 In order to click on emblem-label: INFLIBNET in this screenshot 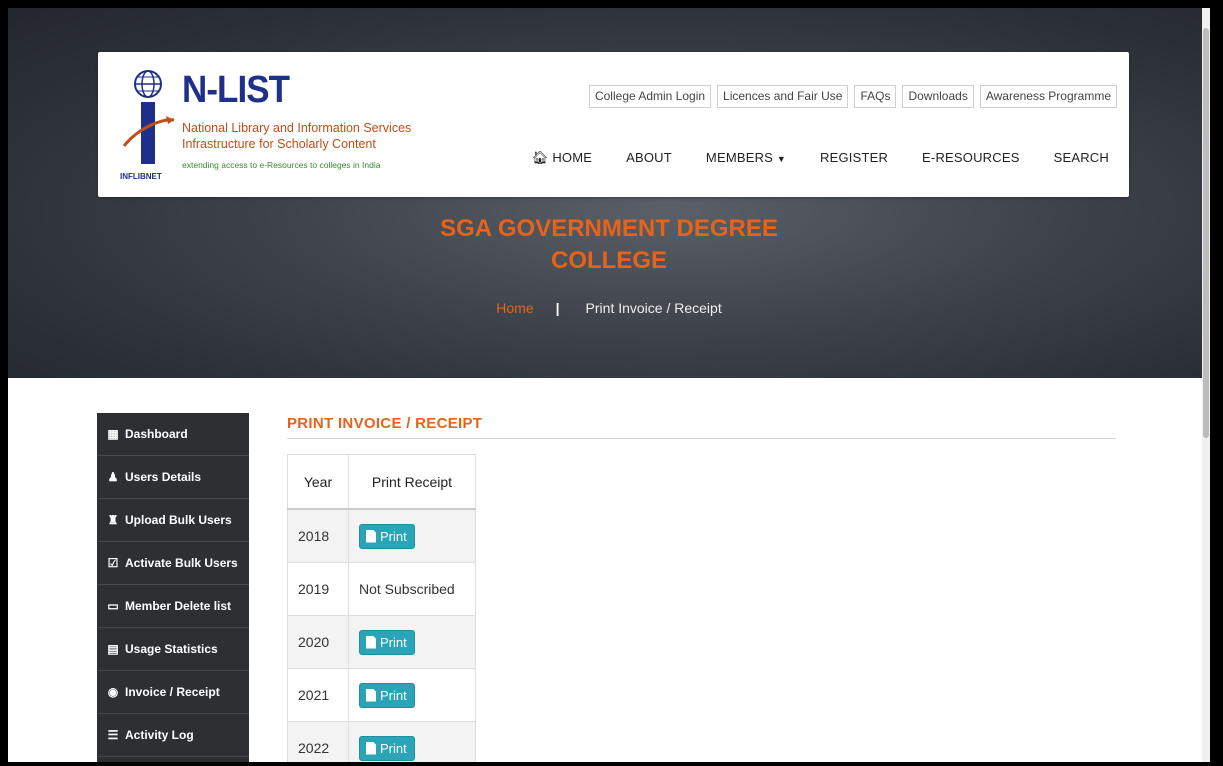, I will do `click(141, 176)`.